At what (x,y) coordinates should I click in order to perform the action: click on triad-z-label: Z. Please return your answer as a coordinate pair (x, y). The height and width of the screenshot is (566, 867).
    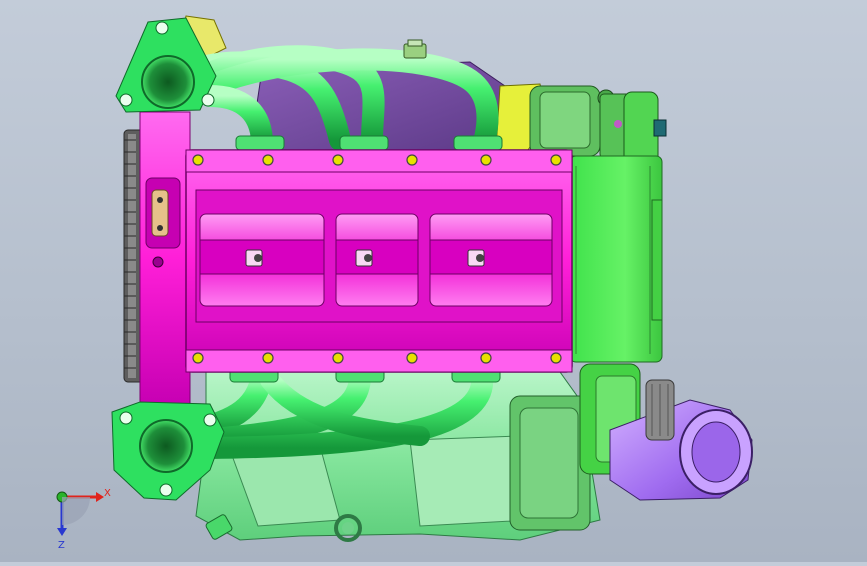
    Looking at the image, I should click on (61, 545).